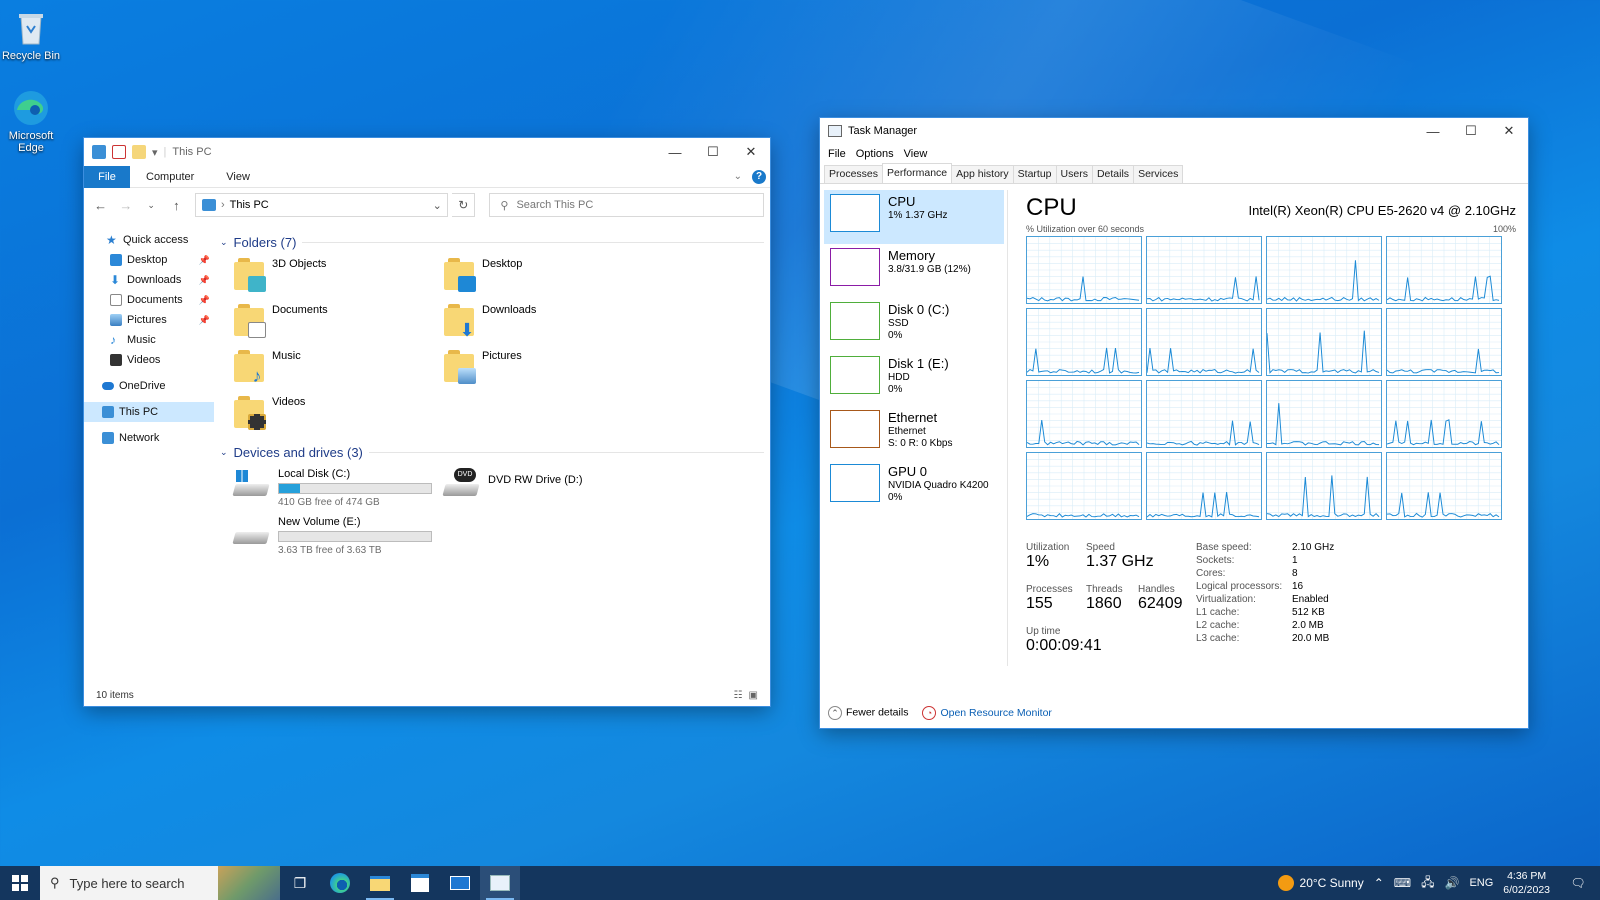  Describe the element at coordinates (149, 412) in the screenshot. I see `sidebar-item-this-pc: This PC` at that location.